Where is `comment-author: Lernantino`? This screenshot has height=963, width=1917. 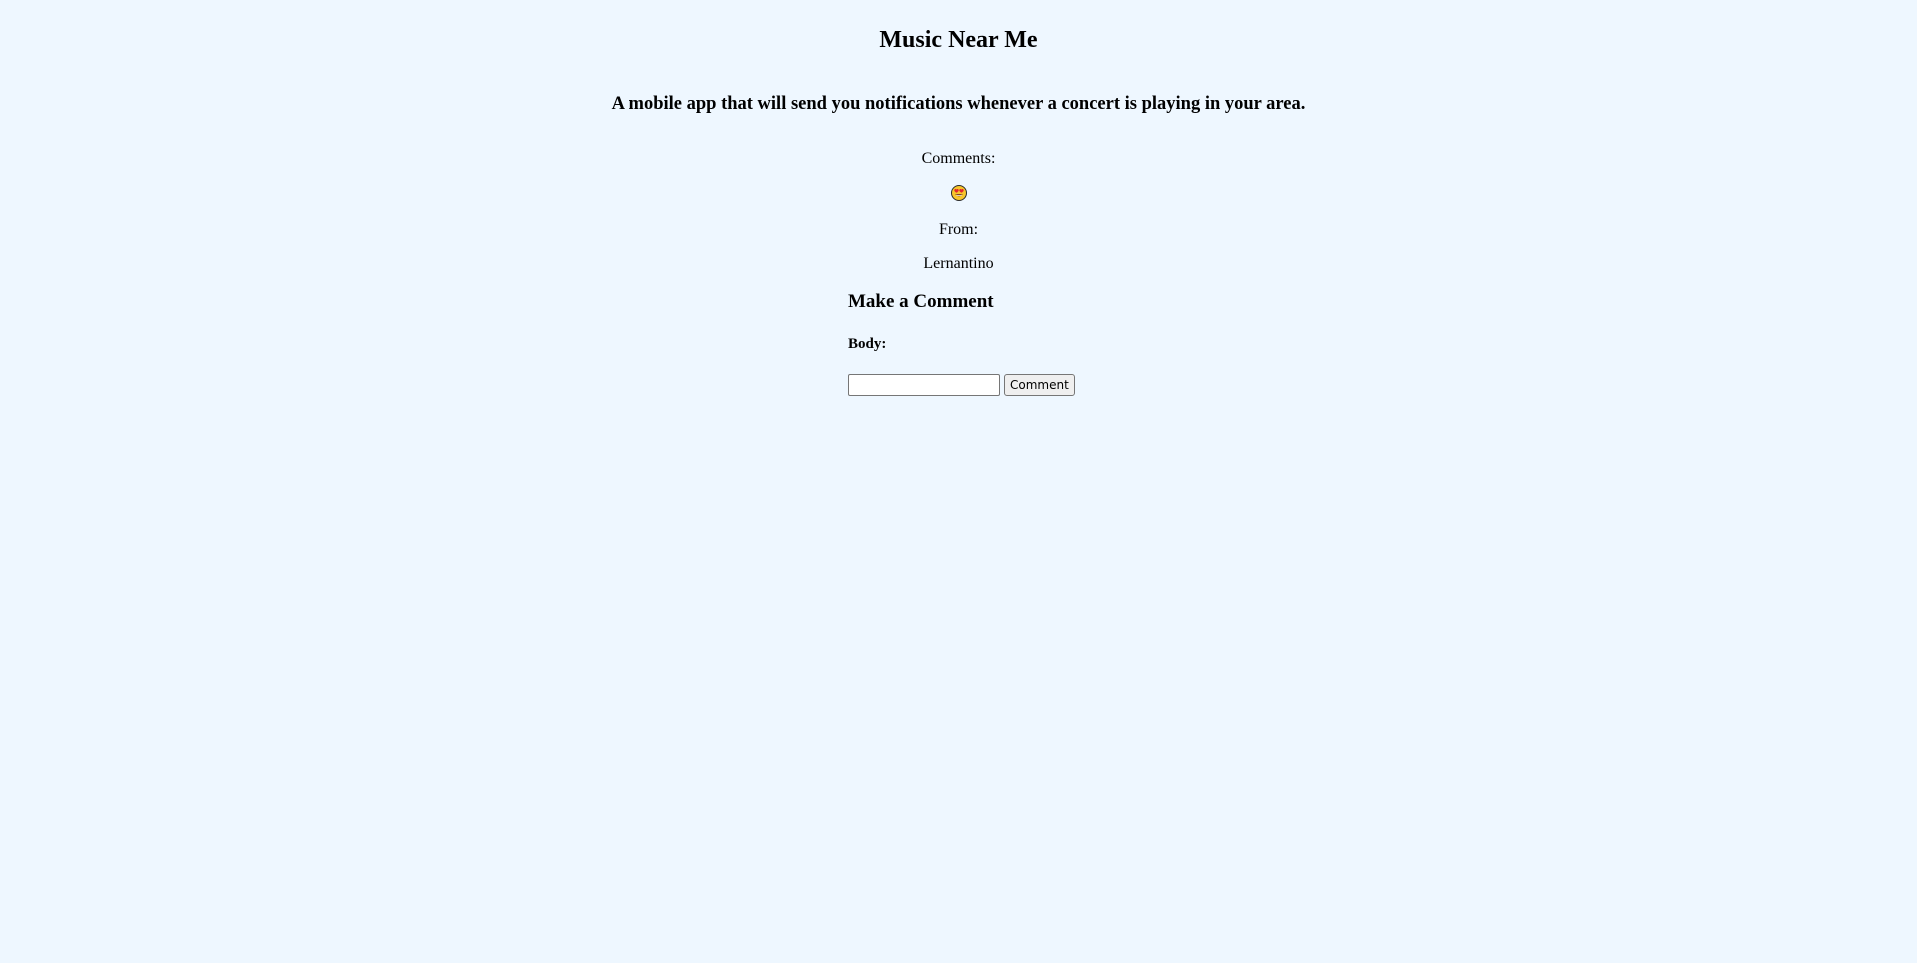
comment-author: Lernantino is located at coordinates (958, 263).